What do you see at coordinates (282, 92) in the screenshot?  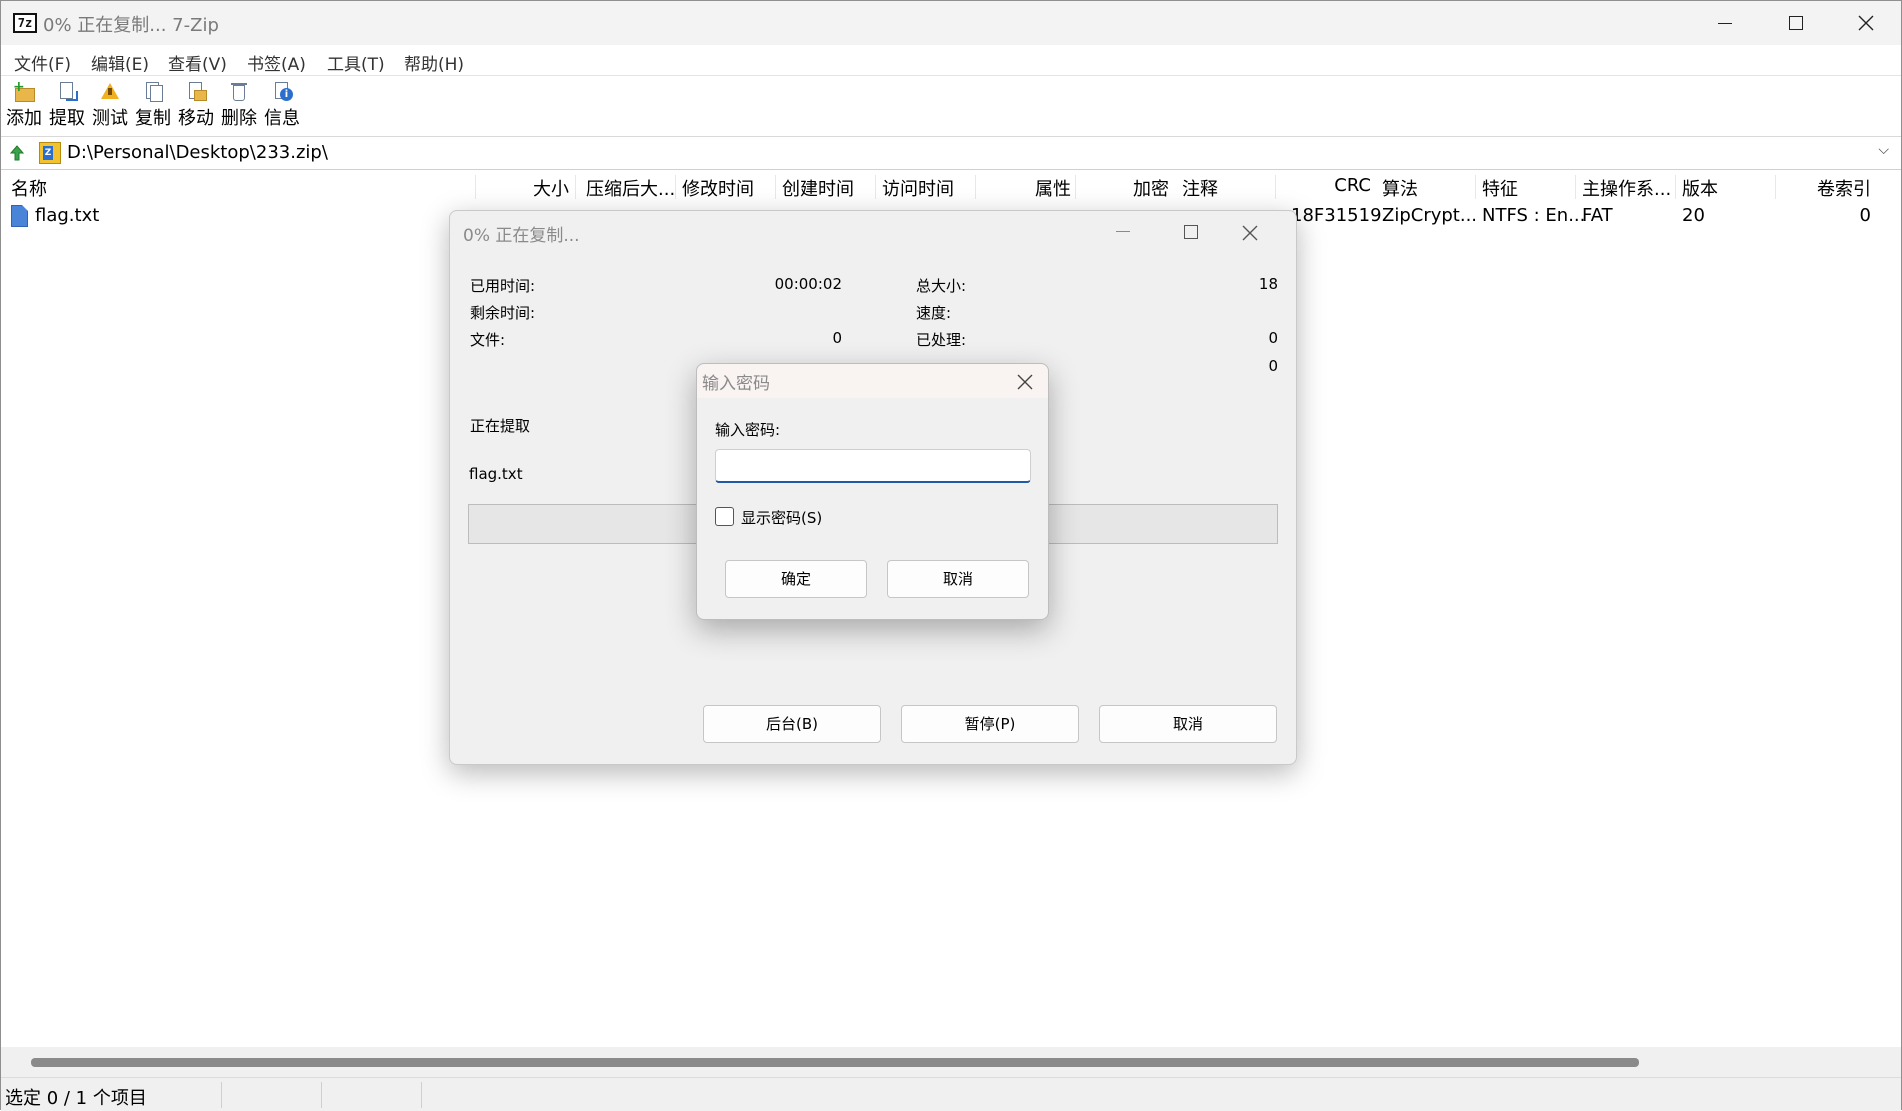 I see `info-icon: i` at bounding box center [282, 92].